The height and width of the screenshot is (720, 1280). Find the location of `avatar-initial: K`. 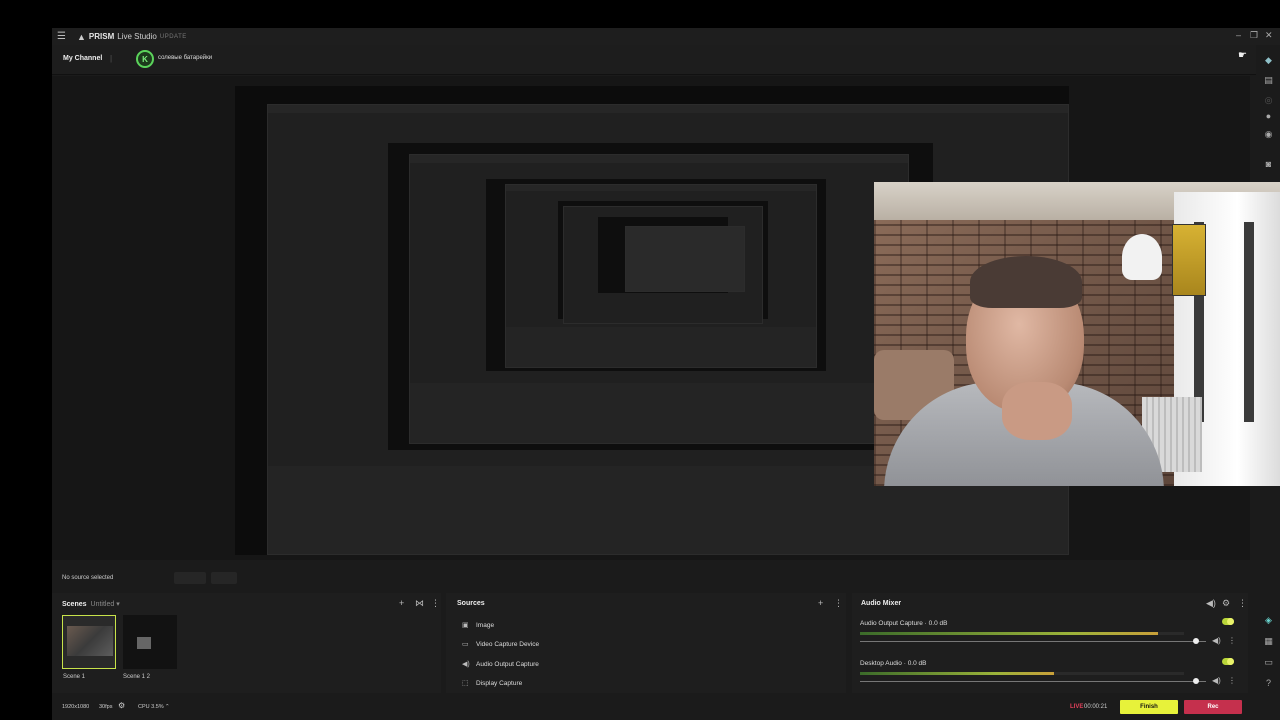

avatar-initial: K is located at coordinates (145, 59).